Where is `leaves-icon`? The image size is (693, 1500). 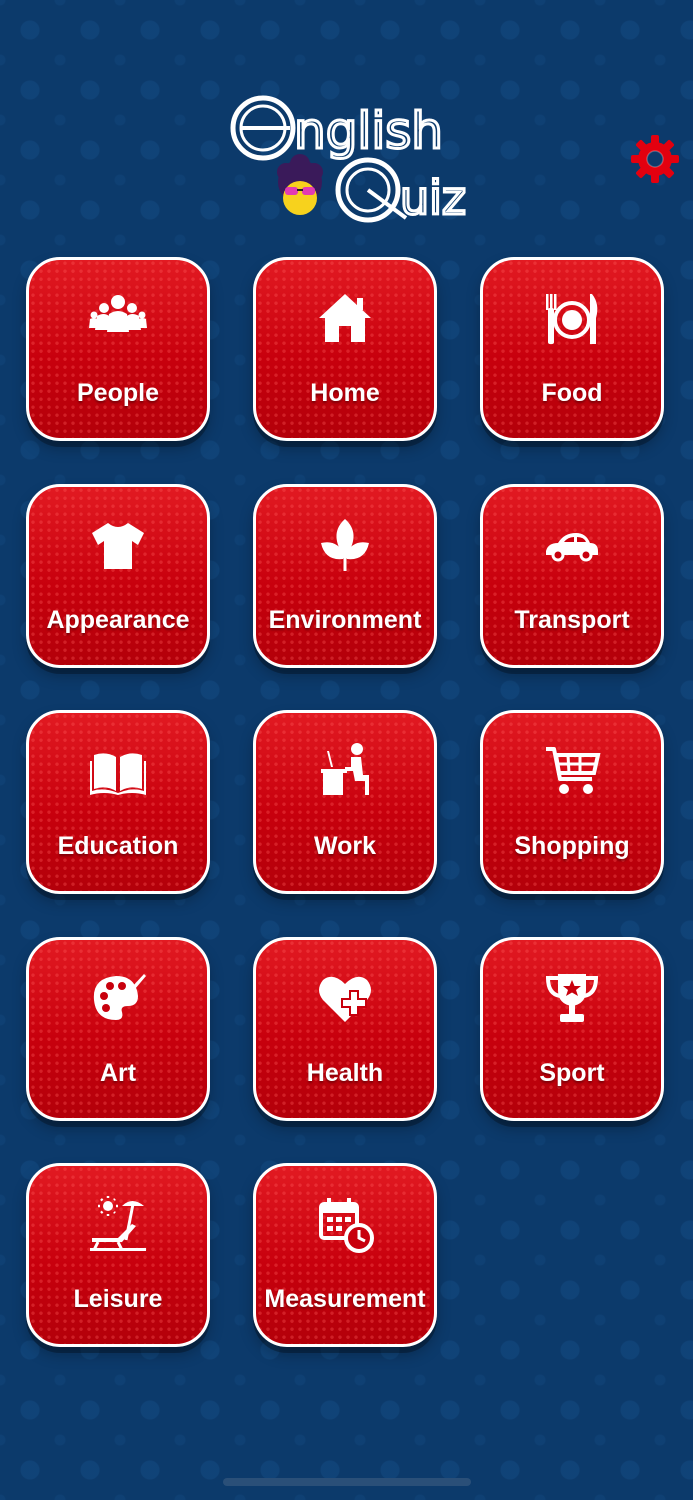 leaves-icon is located at coordinates (345, 545).